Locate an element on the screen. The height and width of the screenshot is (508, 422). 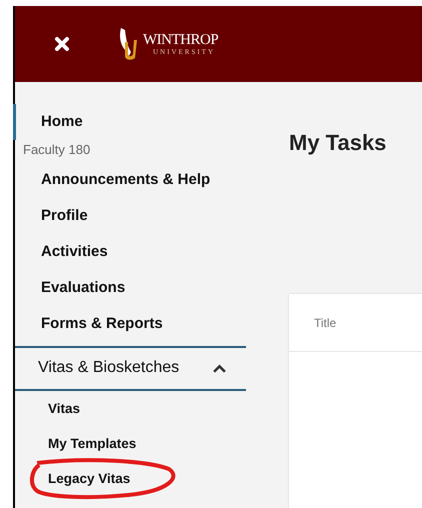
page-title: My Tasks is located at coordinates (338, 143).